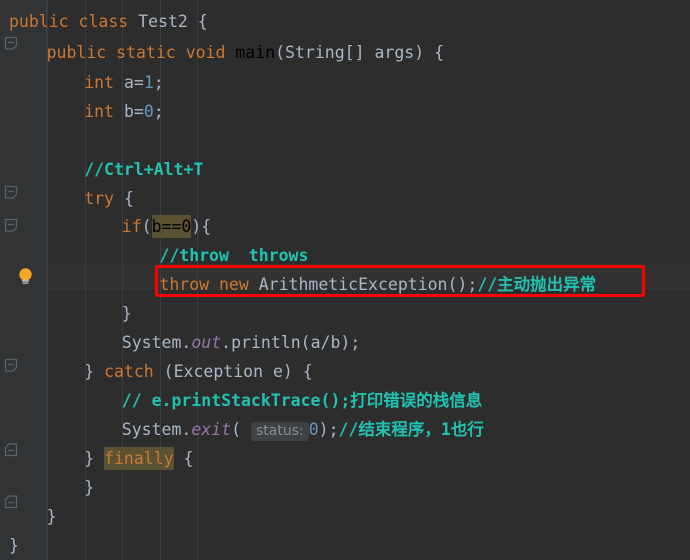 Image resolution: width=690 pixels, height=560 pixels. I want to click on line-class-close-token-0: }, so click(14, 545).